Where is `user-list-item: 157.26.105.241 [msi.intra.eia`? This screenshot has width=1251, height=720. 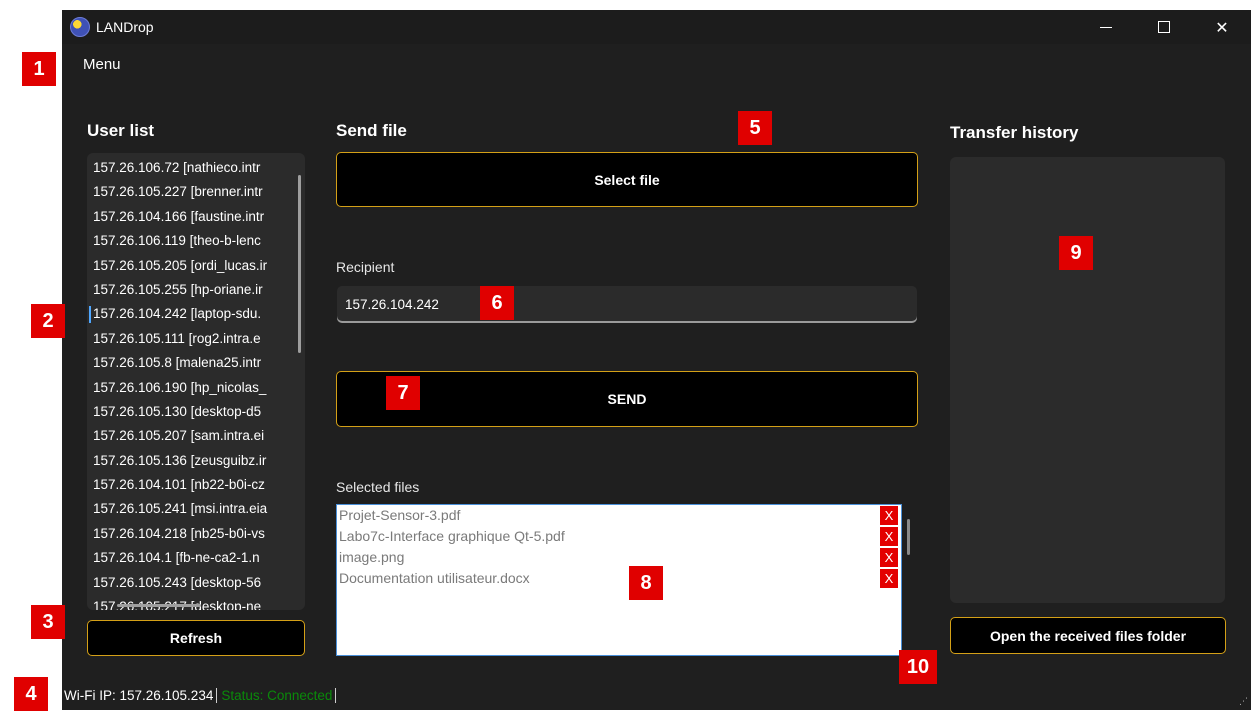 user-list-item: 157.26.105.241 [msi.intra.eia is located at coordinates (190, 509).